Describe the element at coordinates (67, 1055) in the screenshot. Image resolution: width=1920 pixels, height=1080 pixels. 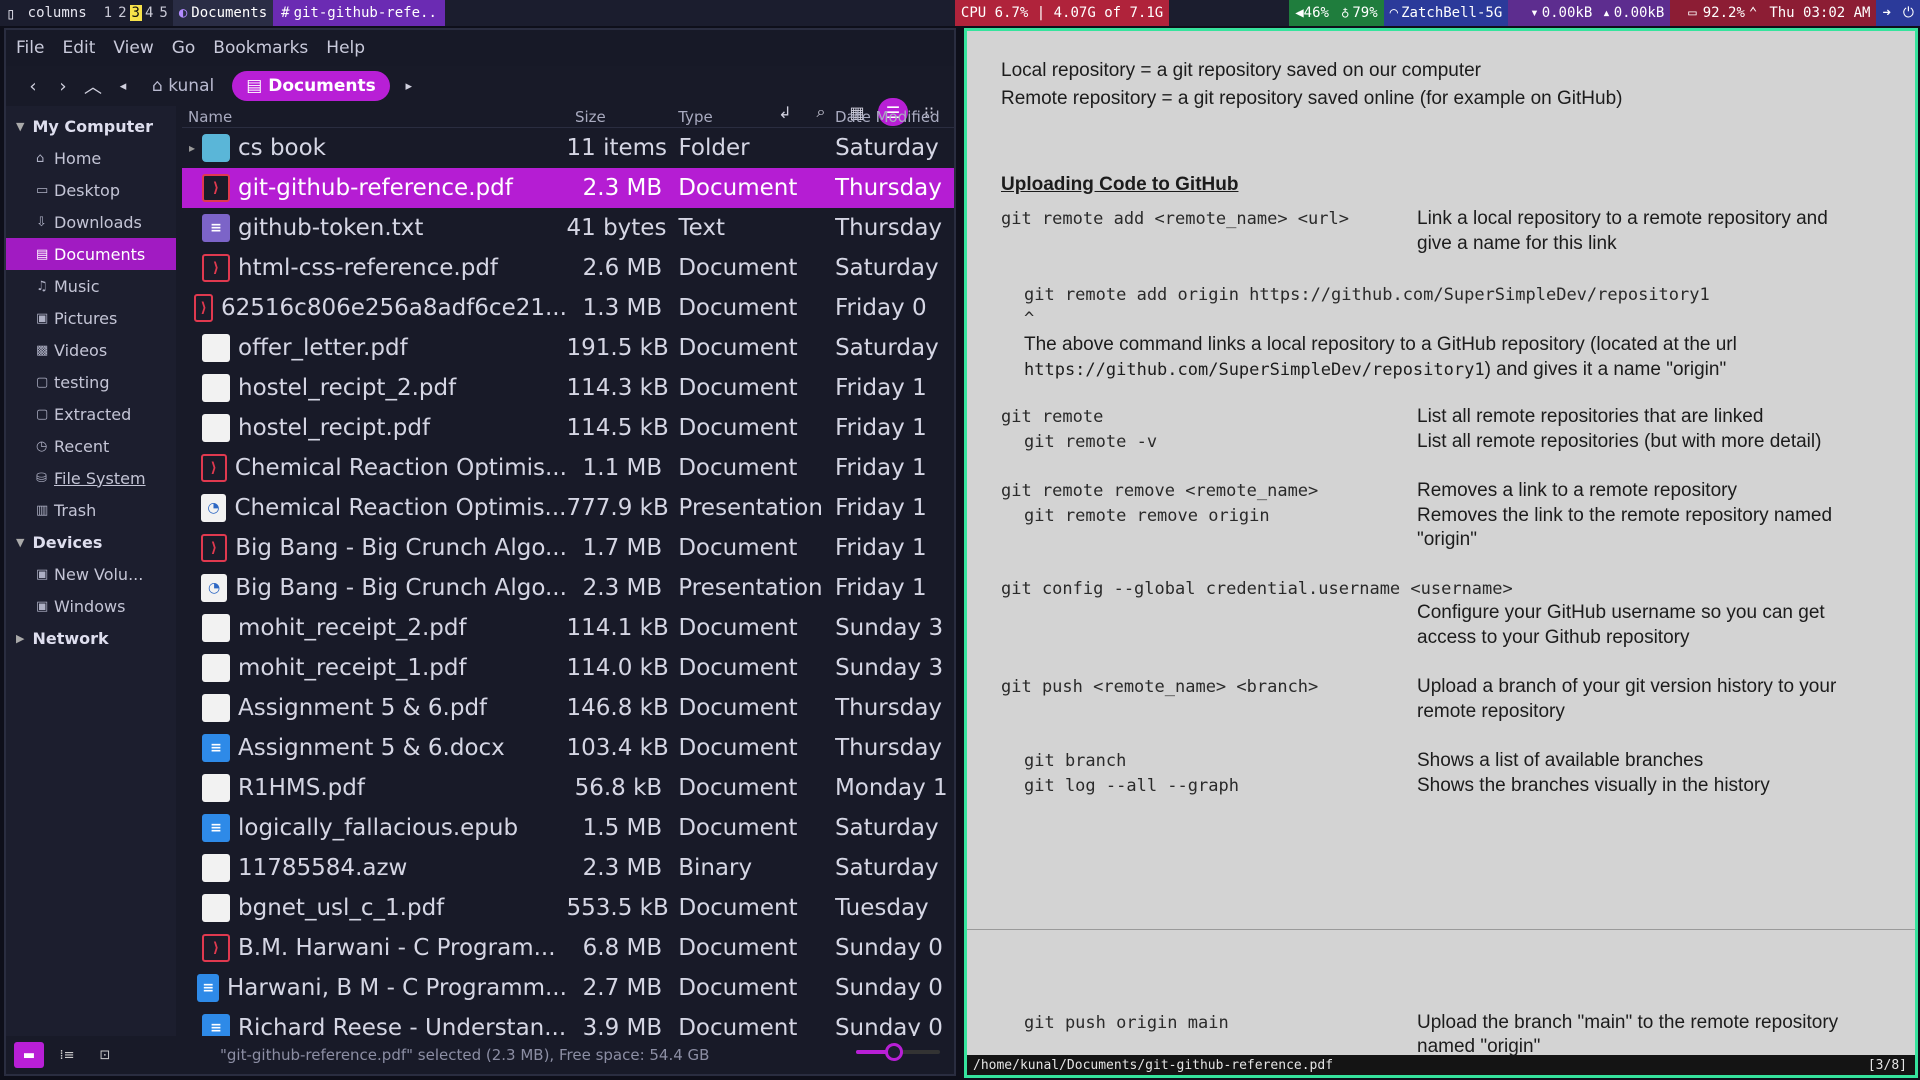
I see `tree-toggle-icon: ⁞≡` at that location.